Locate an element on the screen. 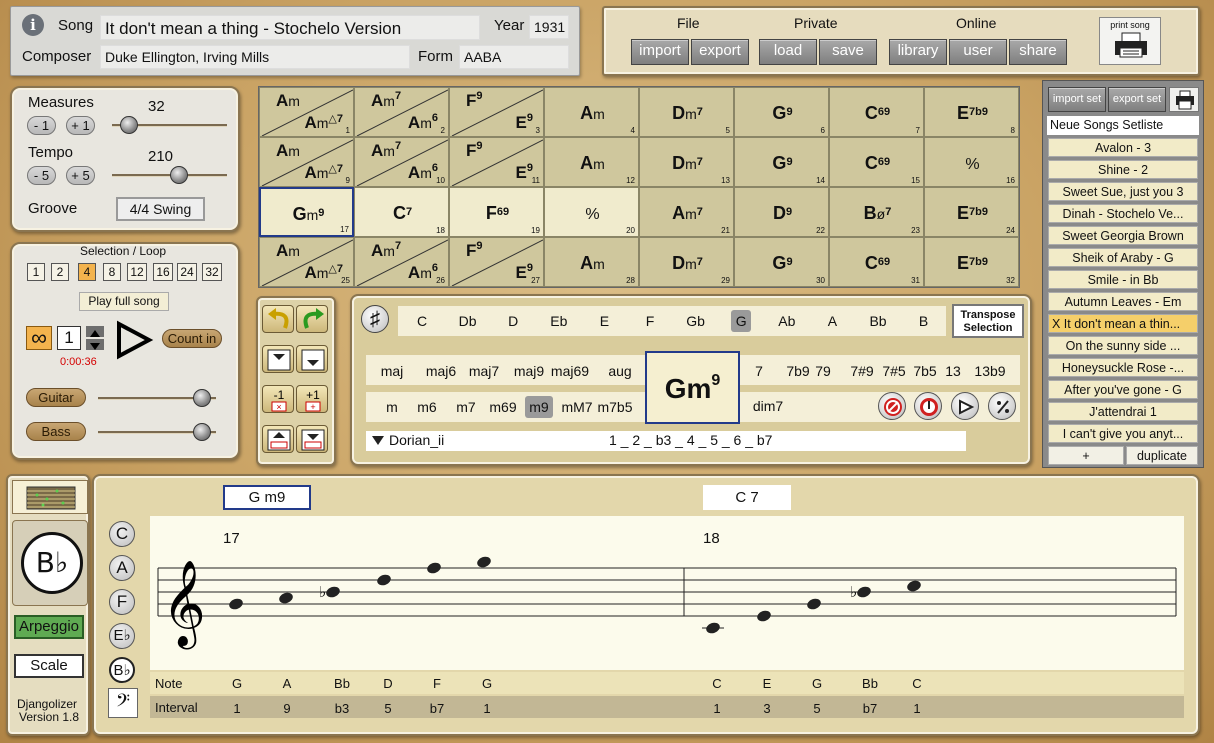 The width and height of the screenshot is (1214, 743). extension-13-button: 13 is located at coordinates (953, 371).